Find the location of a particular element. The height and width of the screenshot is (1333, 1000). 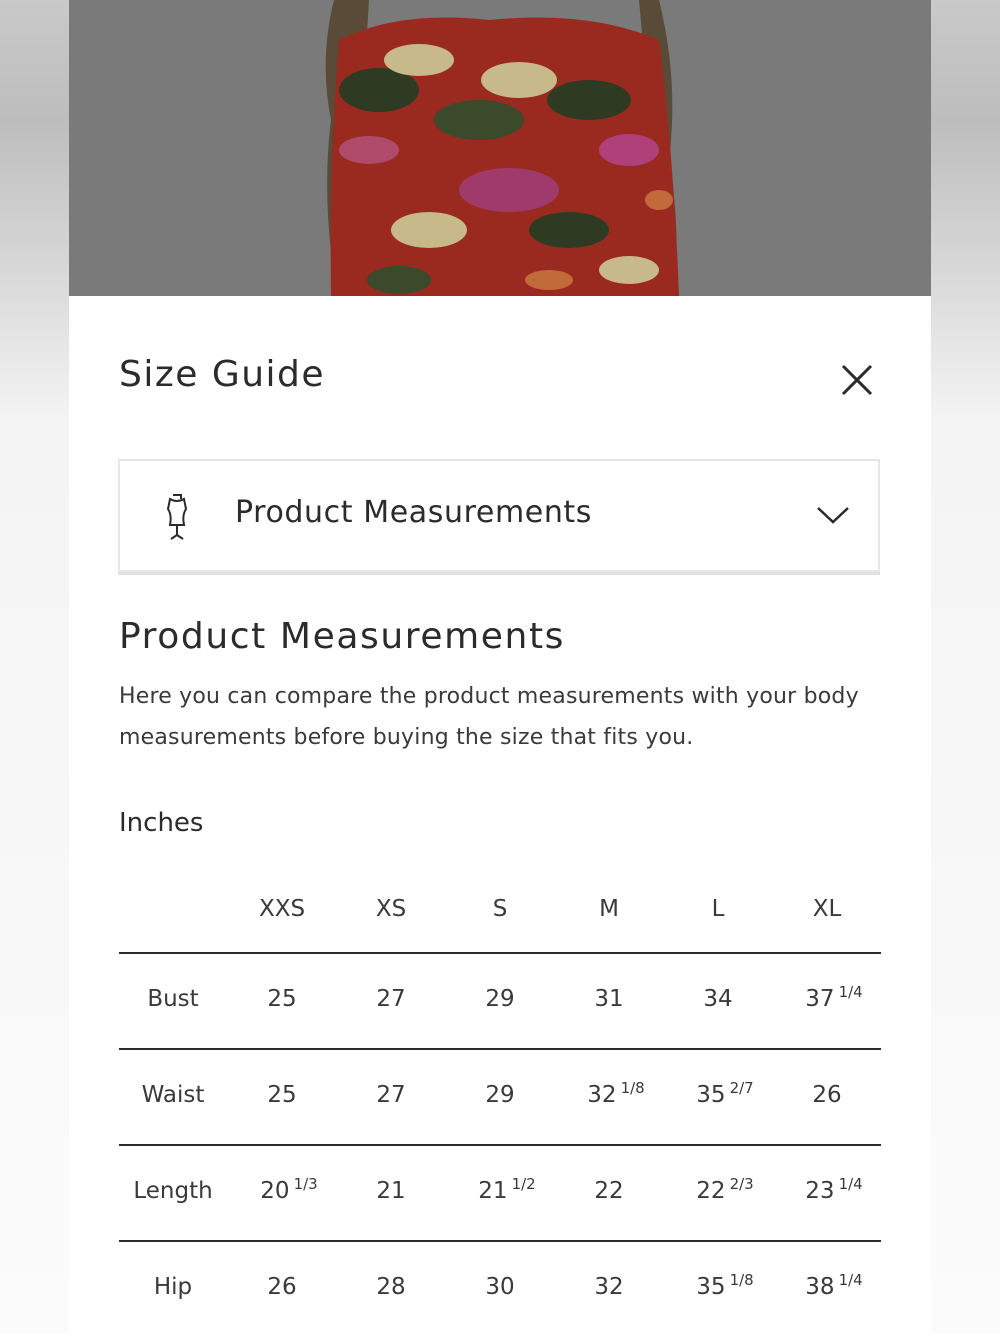

table-cell: 21 is located at coordinates (391, 1191).